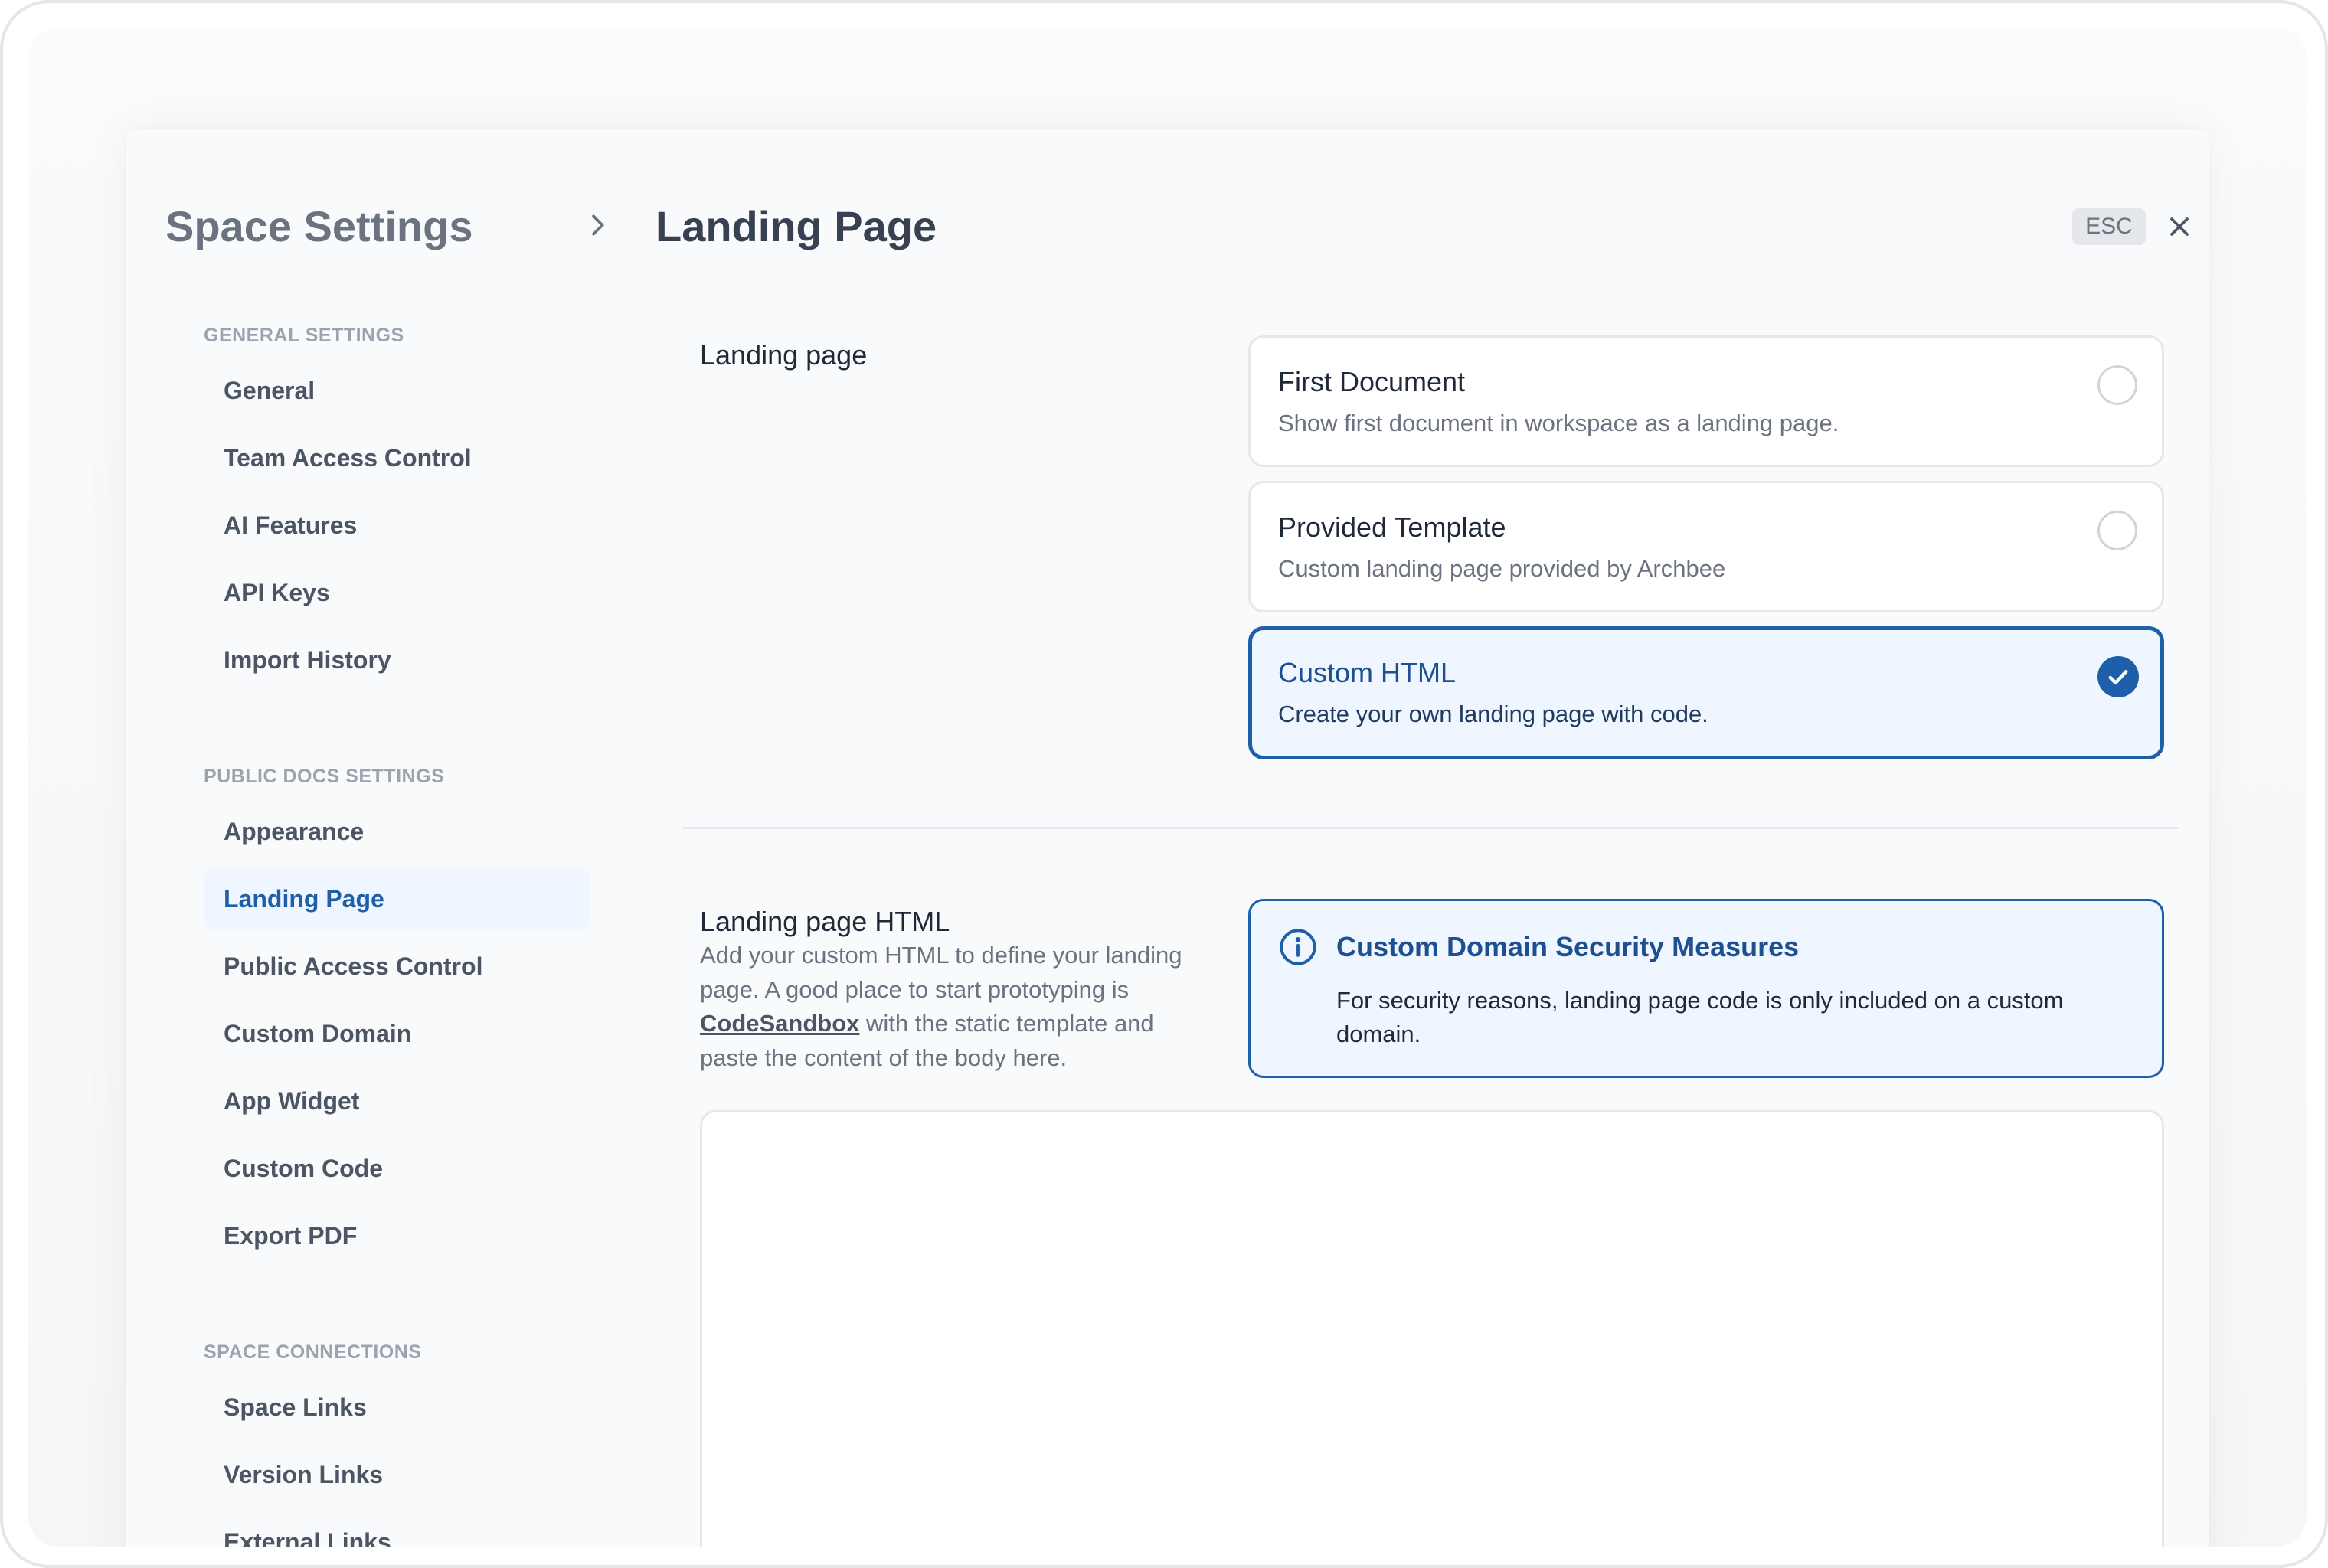  What do you see at coordinates (397, 898) in the screenshot?
I see `sidebar-item-landing-page: Landing Page` at bounding box center [397, 898].